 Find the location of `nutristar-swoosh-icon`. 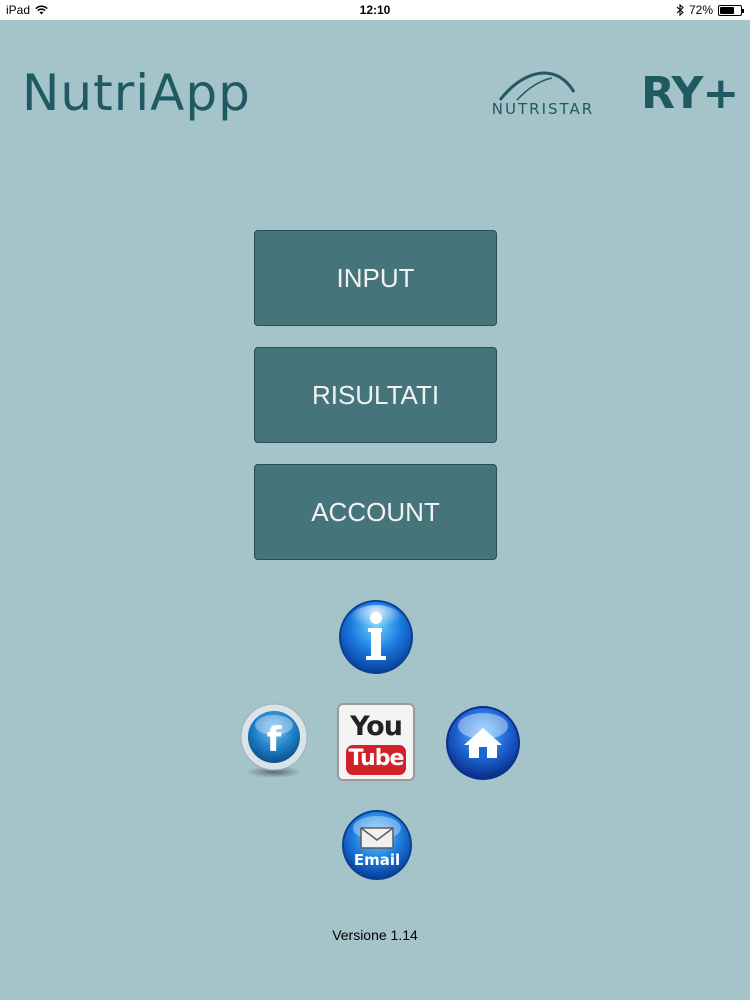

nutristar-swoosh-icon is located at coordinates (537, 86).